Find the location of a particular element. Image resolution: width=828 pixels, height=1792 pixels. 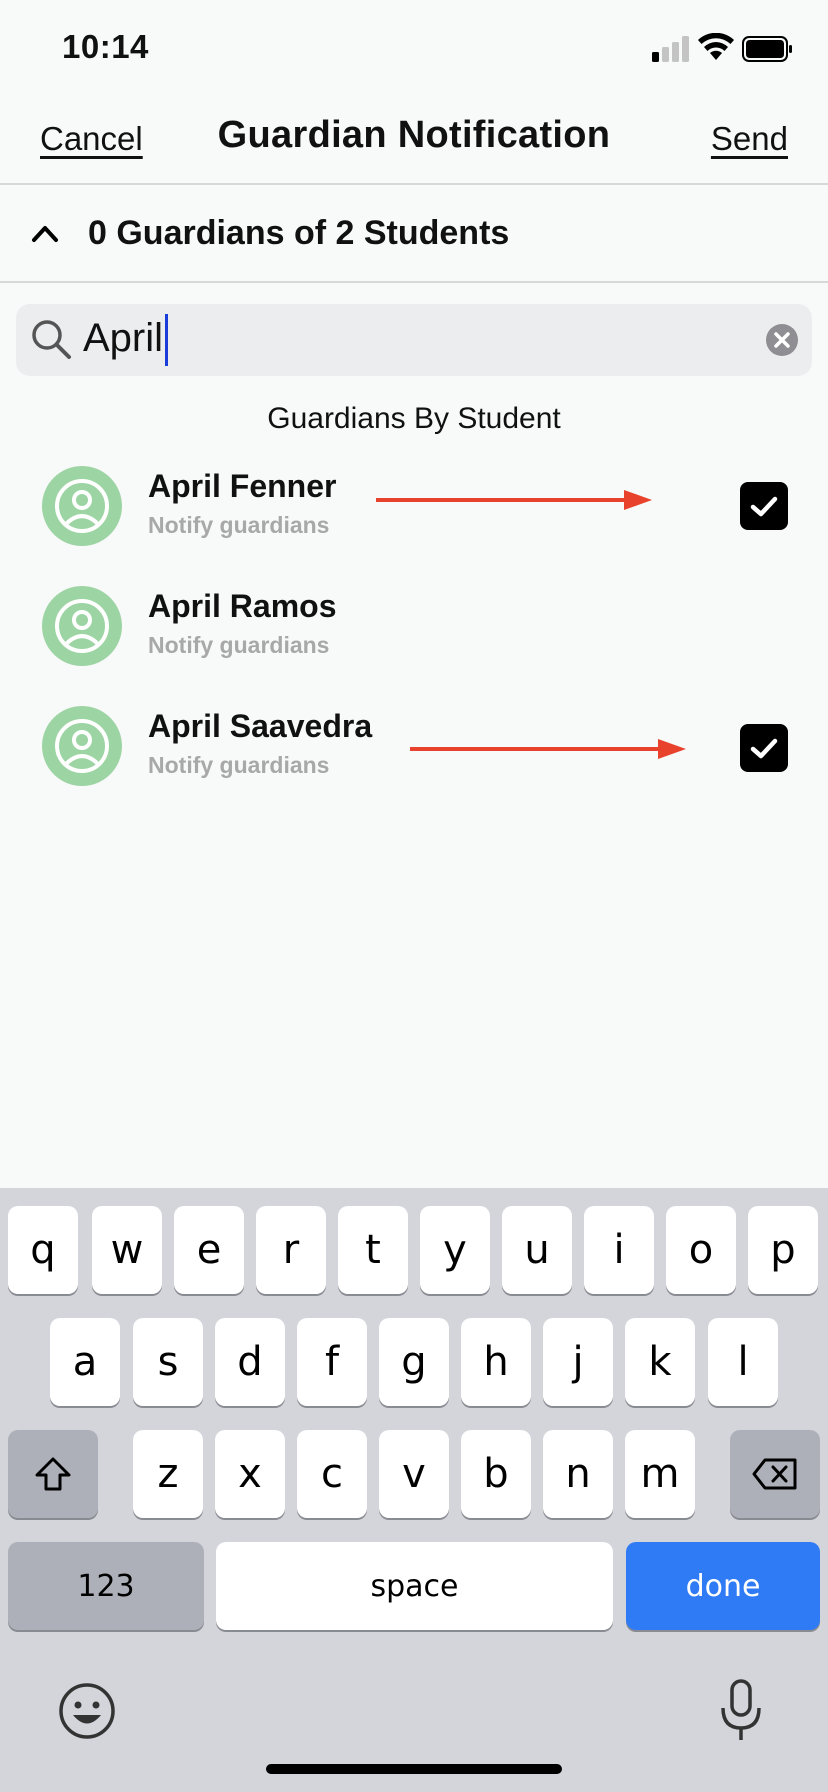

key-u: u is located at coordinates (537, 1250).